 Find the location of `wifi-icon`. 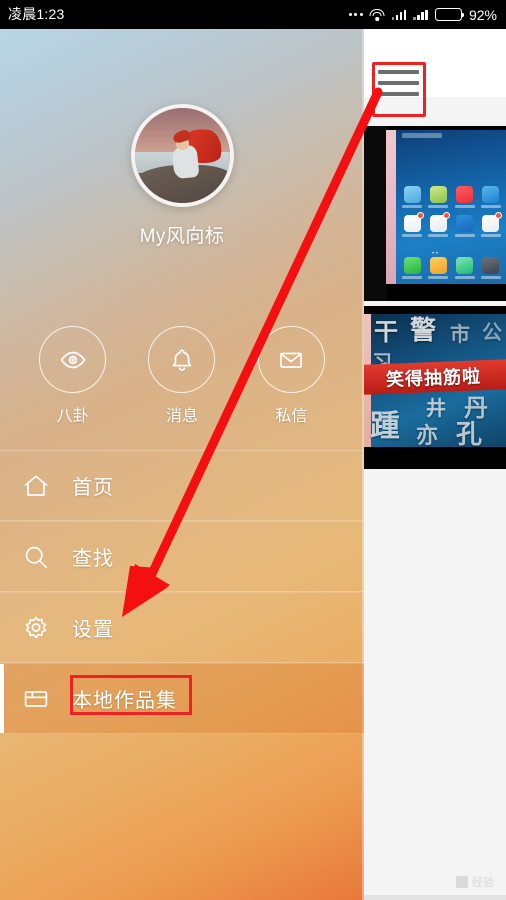

wifi-icon is located at coordinates (377, 14).